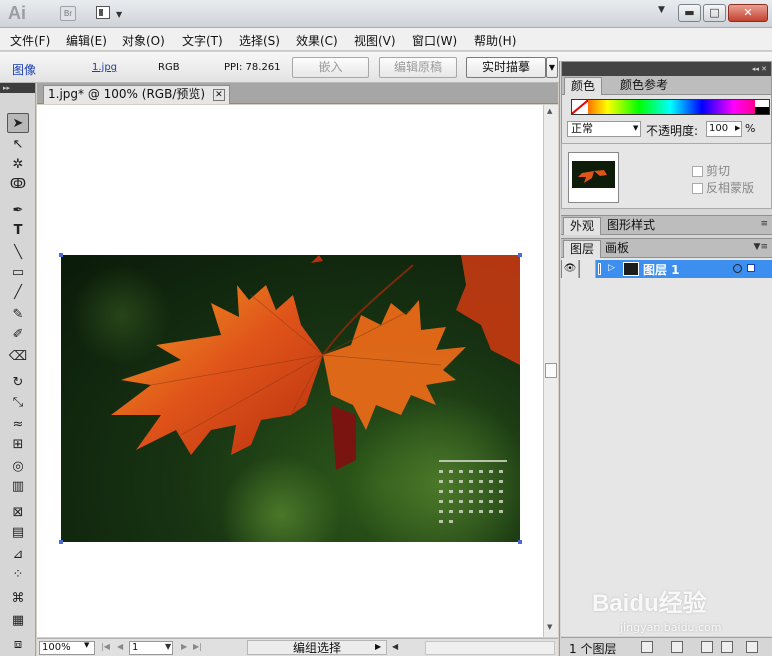 This screenshot has width=772, height=656. Describe the element at coordinates (18, 513) in the screenshot. I see `mesh-tool-icon: ⊠` at that location.